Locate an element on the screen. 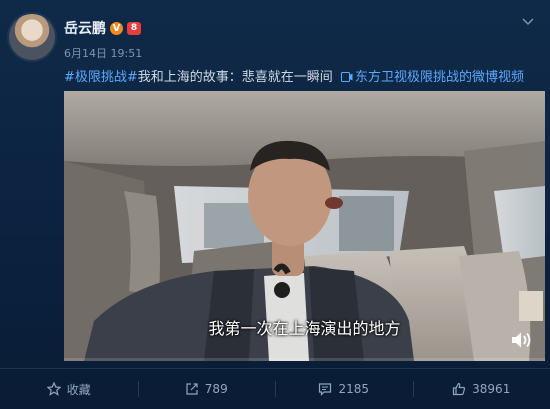 The height and width of the screenshot is (409, 550). share-button: 789 is located at coordinates (206, 389).